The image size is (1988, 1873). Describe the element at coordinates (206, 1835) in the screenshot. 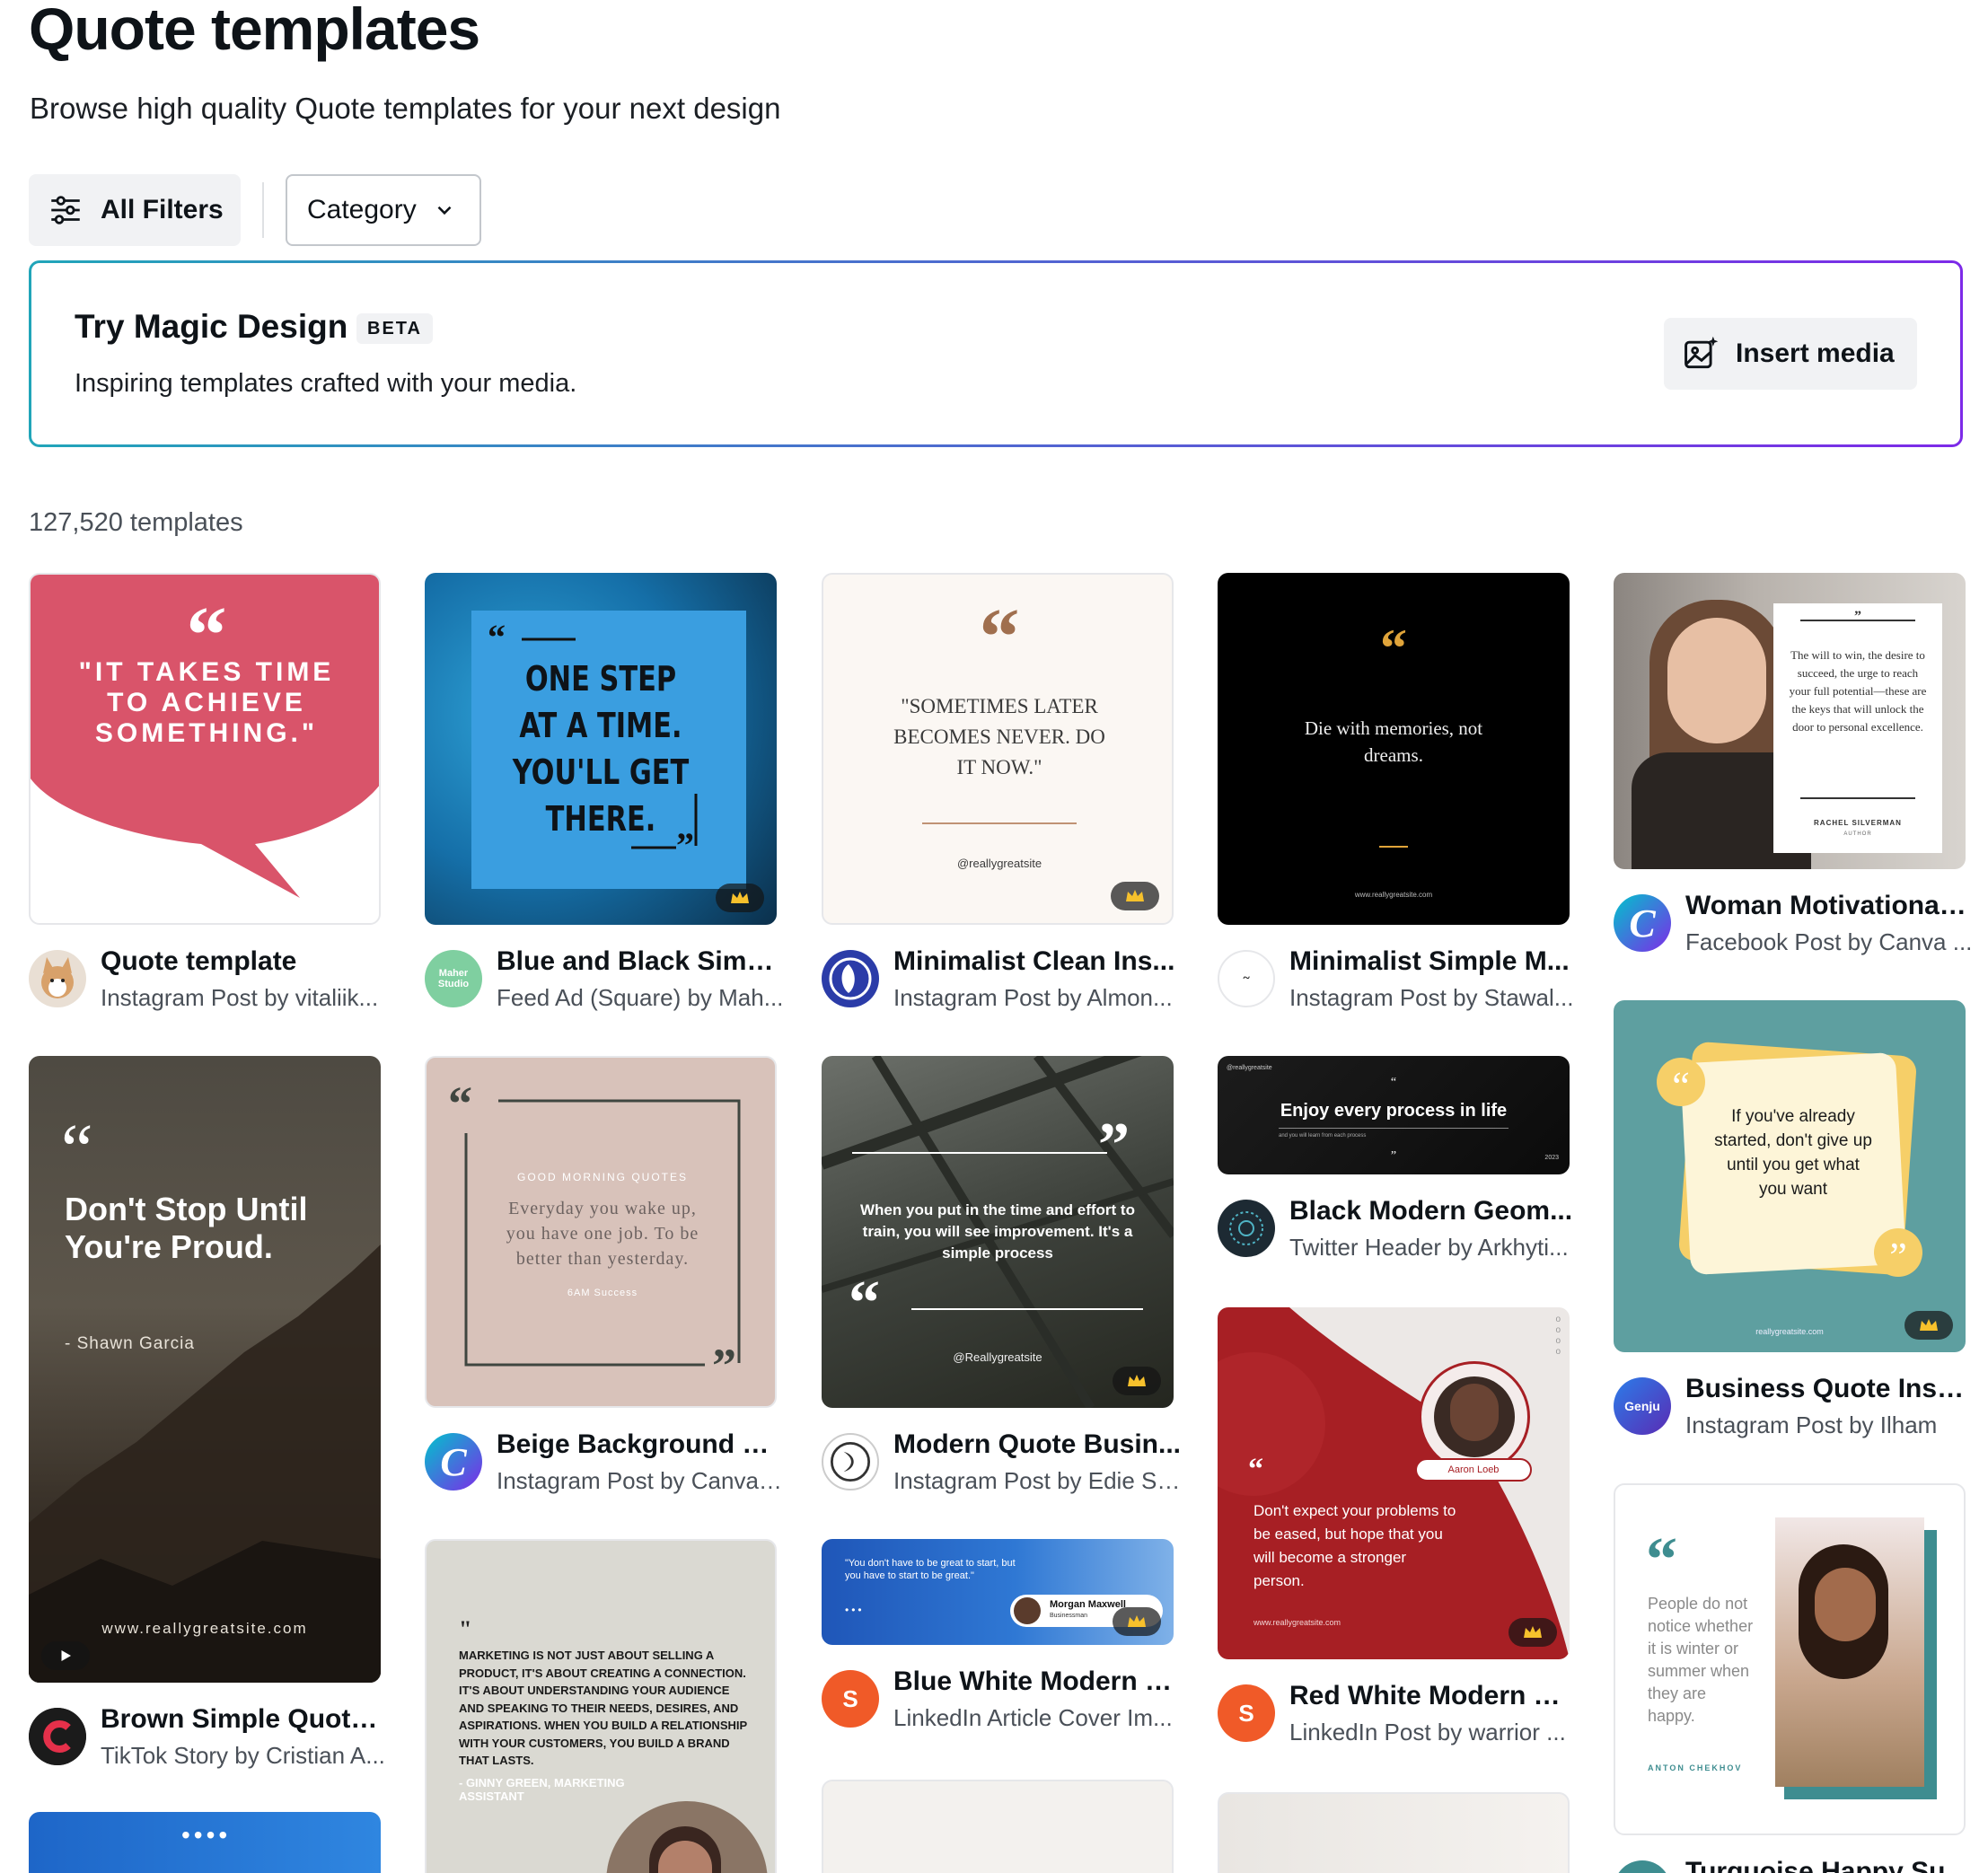

I see `dots-icon: ••••` at that location.